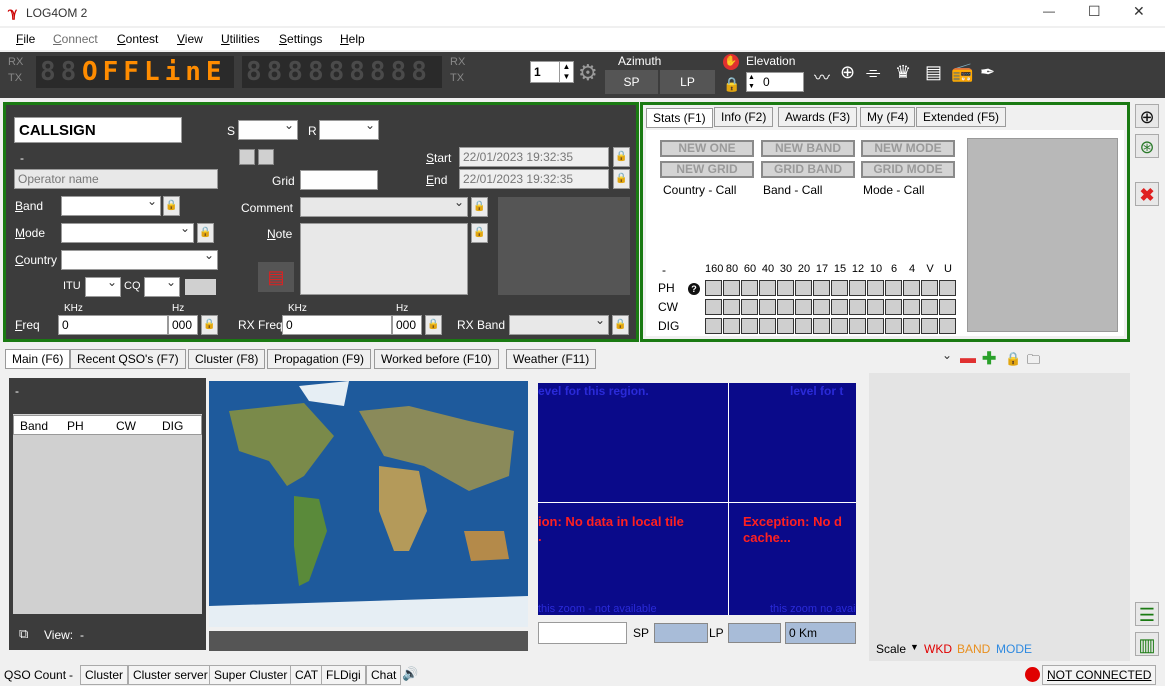 This screenshot has height=686, width=1165. Describe the element at coordinates (23, 634) in the screenshot. I see `view-icon: ⧉` at that location.